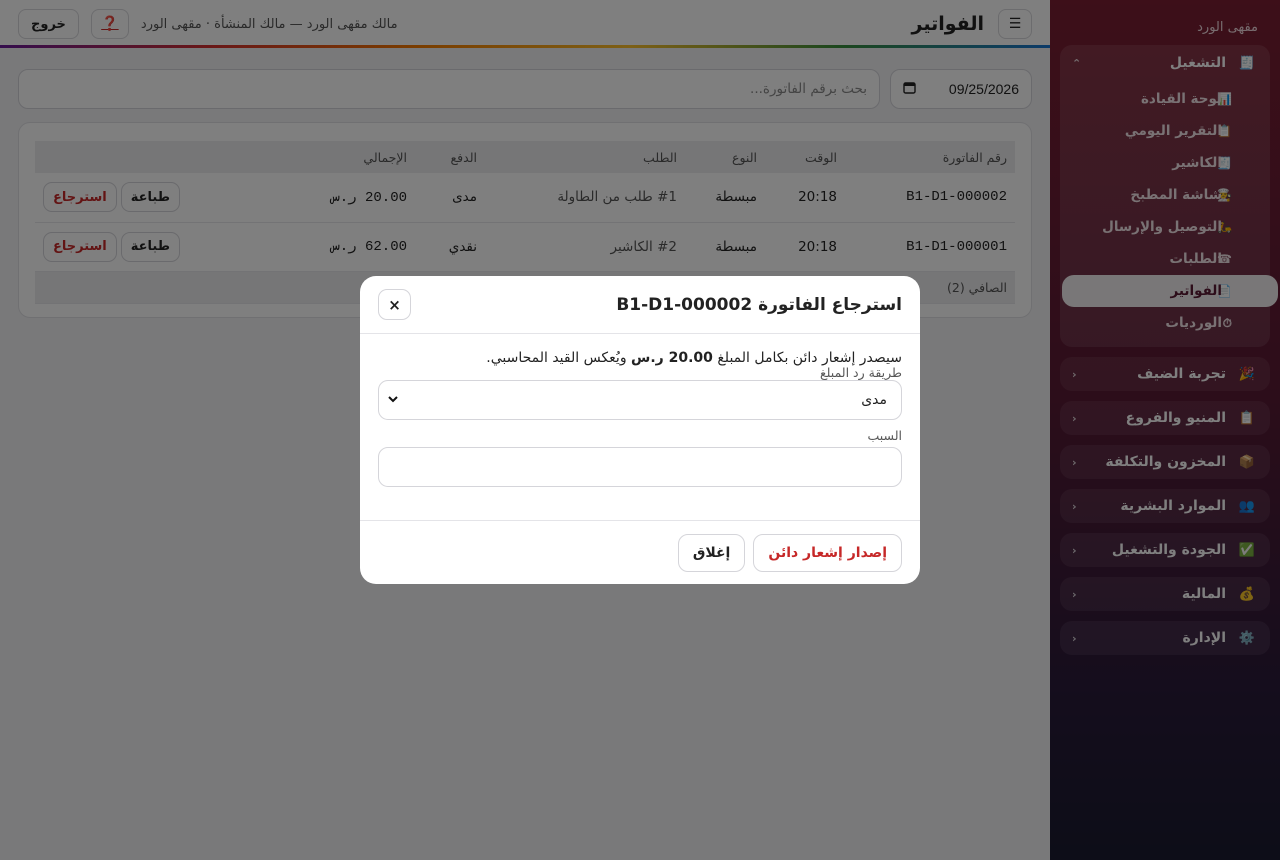  I want to click on modal-close-button: ×, so click(394, 304).